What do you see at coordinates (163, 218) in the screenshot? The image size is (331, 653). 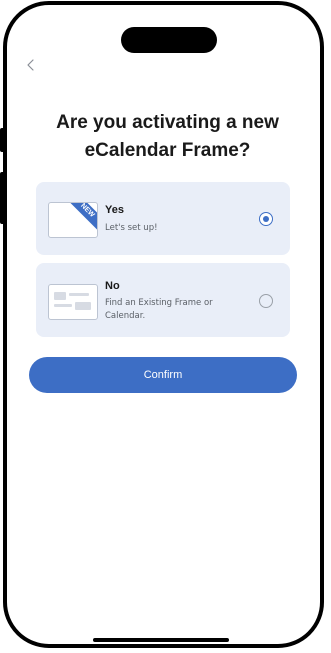 I see `option-yes-card: NEW Yes Let's set up!` at bounding box center [163, 218].